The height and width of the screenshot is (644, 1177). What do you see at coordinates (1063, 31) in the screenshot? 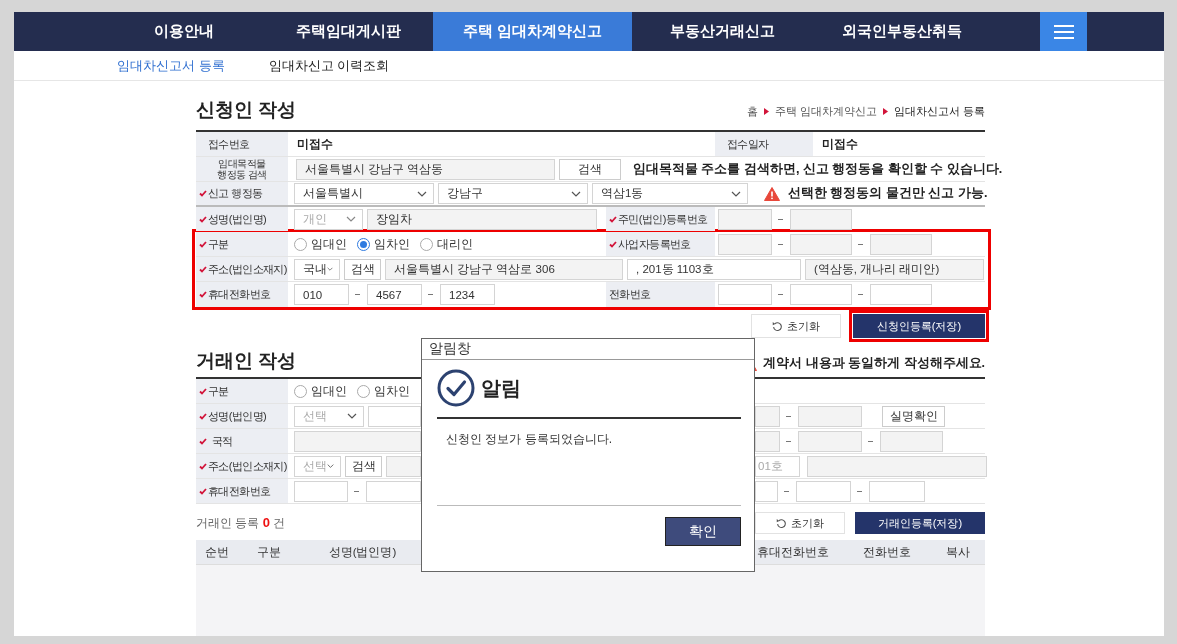
I see `menu-button` at bounding box center [1063, 31].